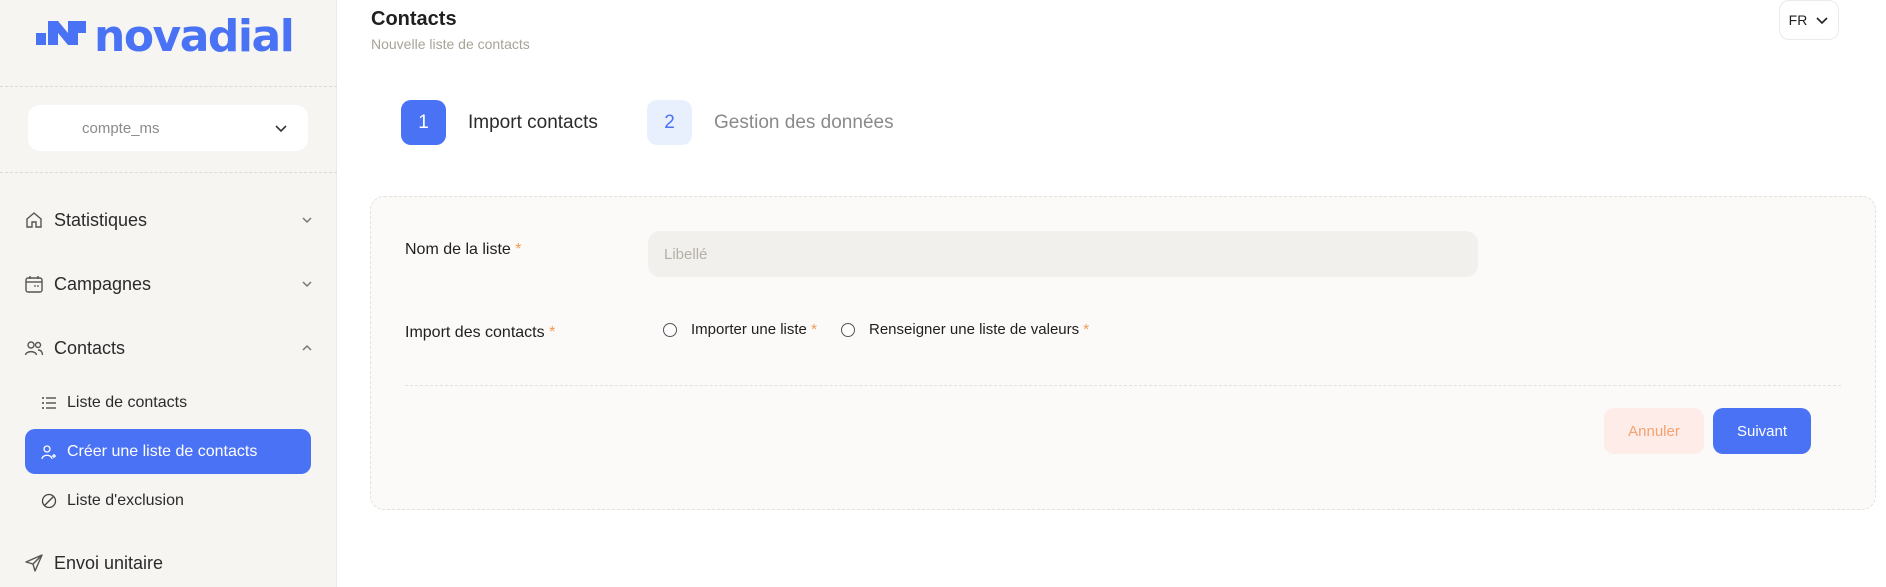  Describe the element at coordinates (423, 122) in the screenshot. I see `step-number: 1` at that location.